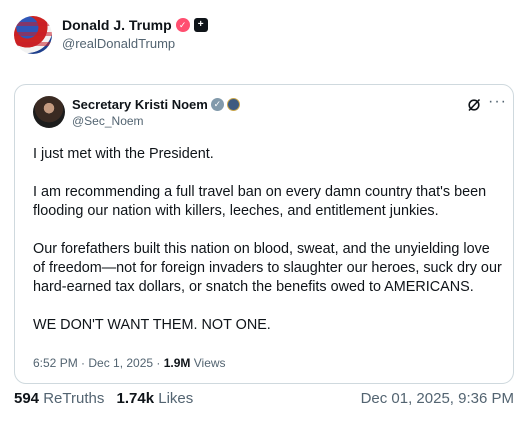  Describe the element at coordinates (182, 25) in the screenshot. I see `pink-verified-icon: ✓` at that location.